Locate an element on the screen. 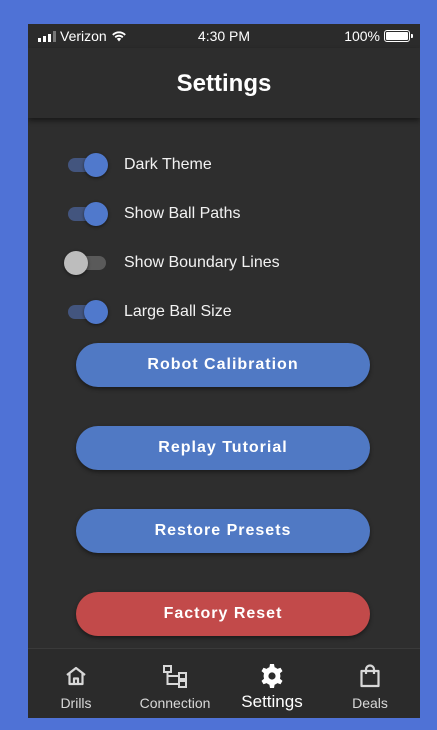 This screenshot has width=437, height=730. robot-calibration-button: Robot Calibration is located at coordinates (223, 365).